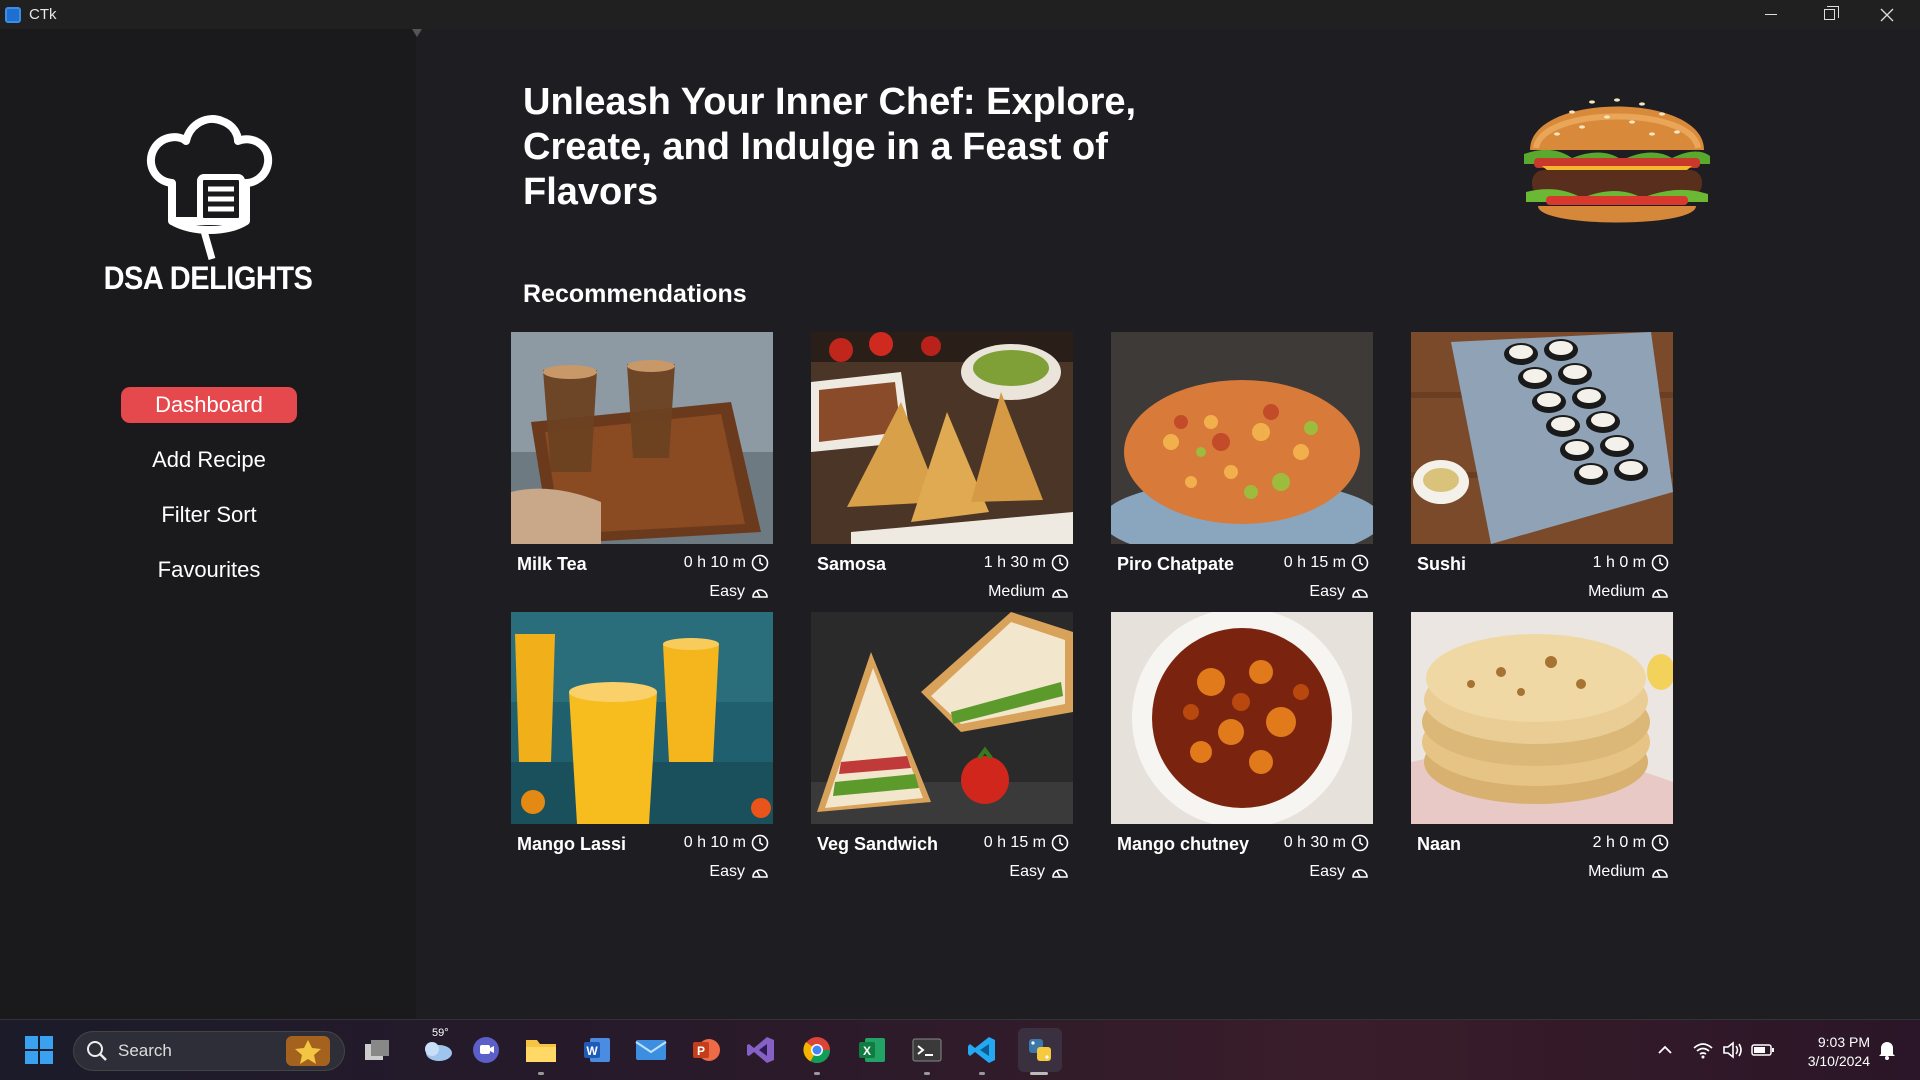 This screenshot has height=1080, width=1920. I want to click on volume-button, so click(1733, 1050).